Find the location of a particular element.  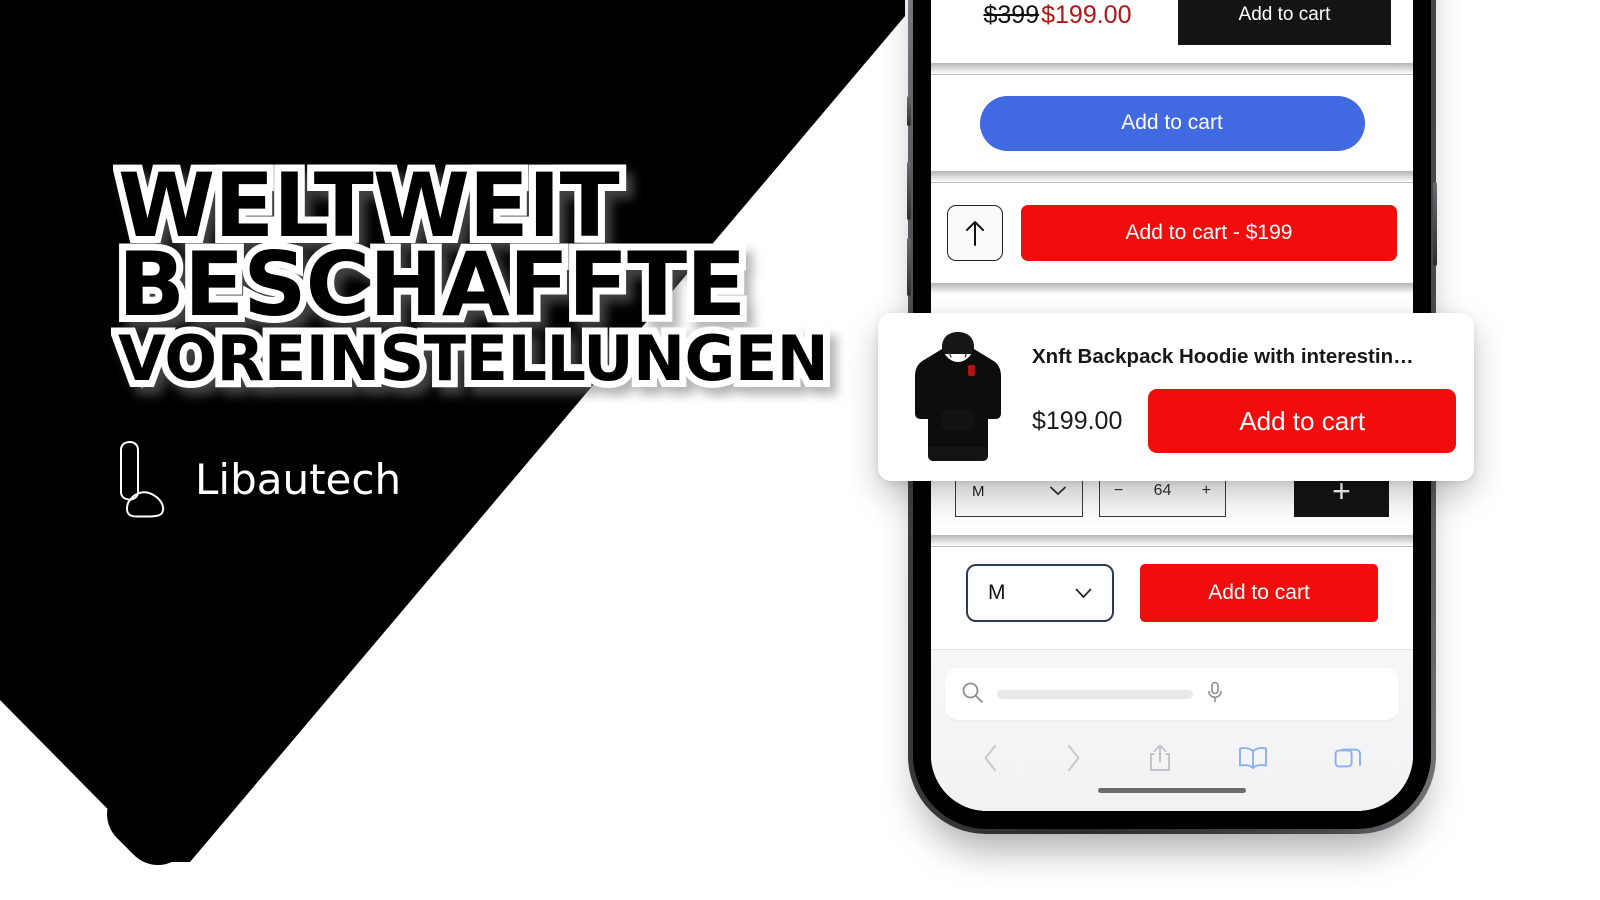

safari-toolbar is located at coordinates (1172, 760).